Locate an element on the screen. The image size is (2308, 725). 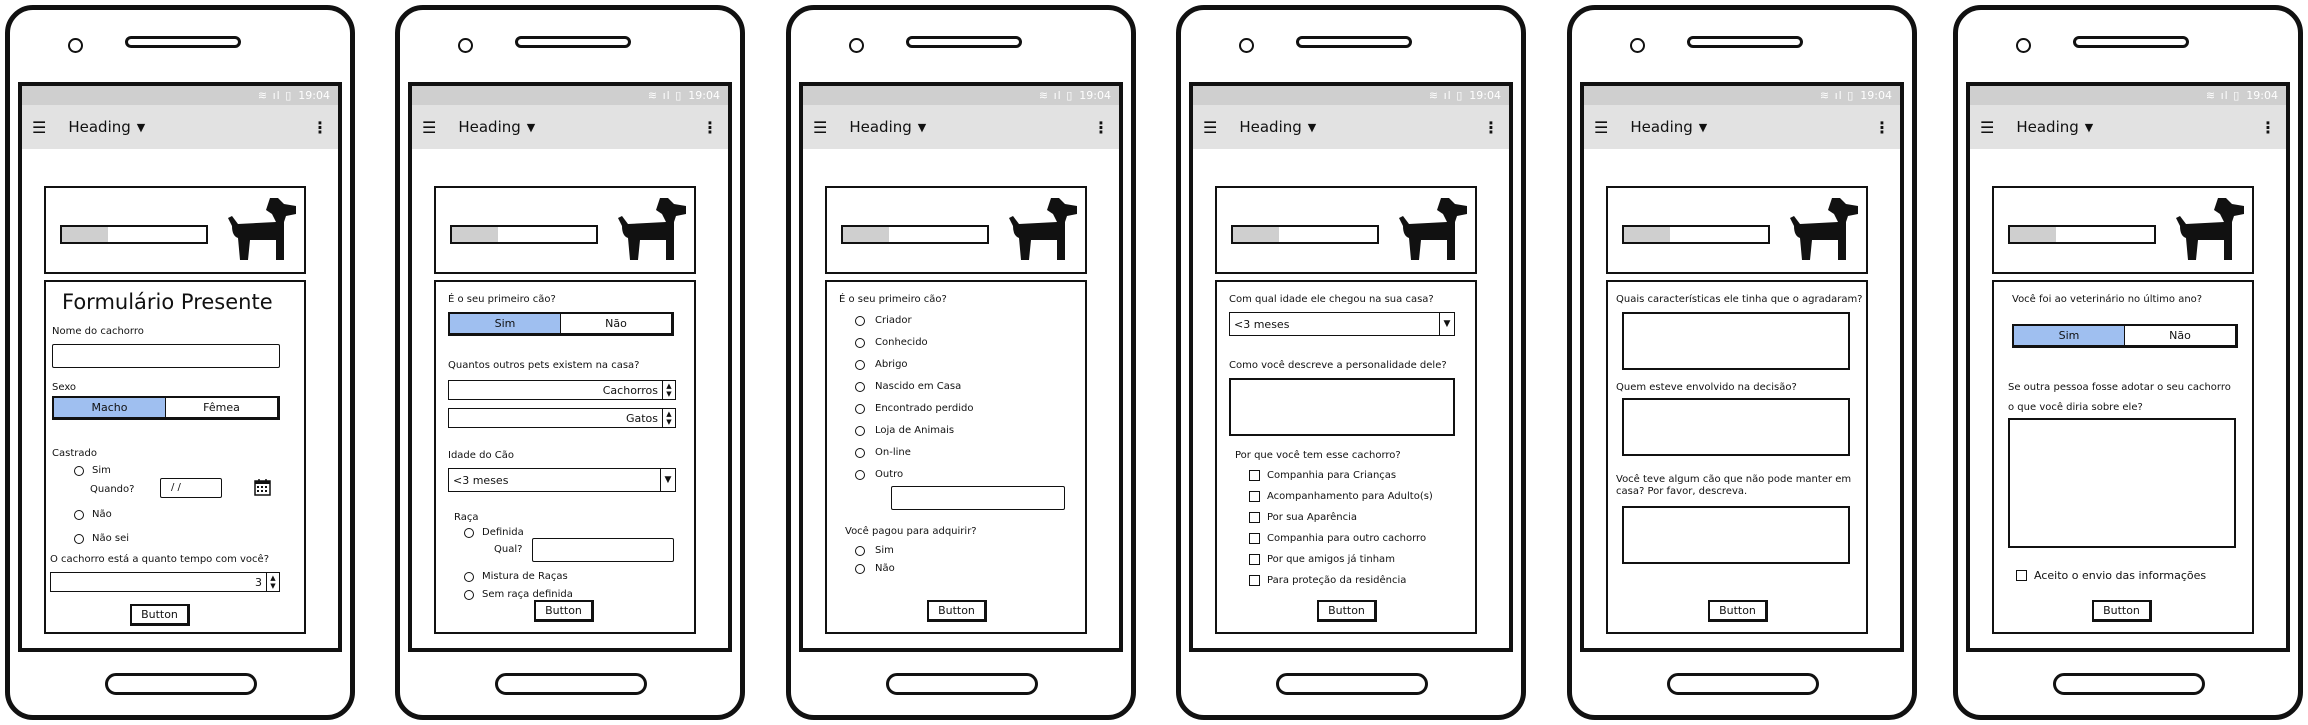
first-dog-label: É o seu primeiro cão? is located at coordinates (893, 299).